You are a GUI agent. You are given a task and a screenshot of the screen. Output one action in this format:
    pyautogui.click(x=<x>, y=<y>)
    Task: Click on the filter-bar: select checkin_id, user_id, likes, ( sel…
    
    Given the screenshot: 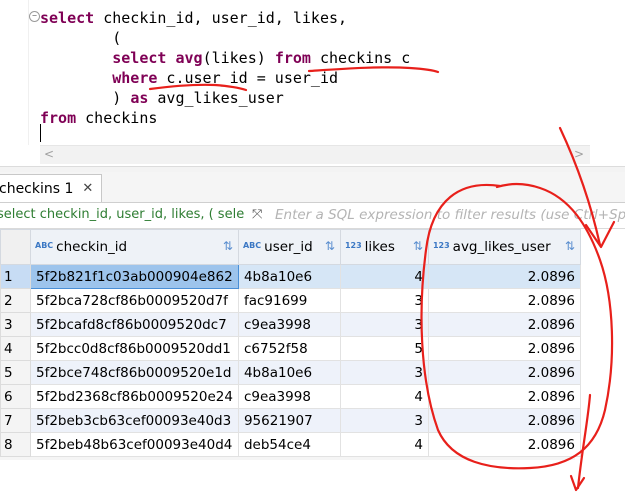 What is the action you would take?
    pyautogui.click(x=312, y=216)
    